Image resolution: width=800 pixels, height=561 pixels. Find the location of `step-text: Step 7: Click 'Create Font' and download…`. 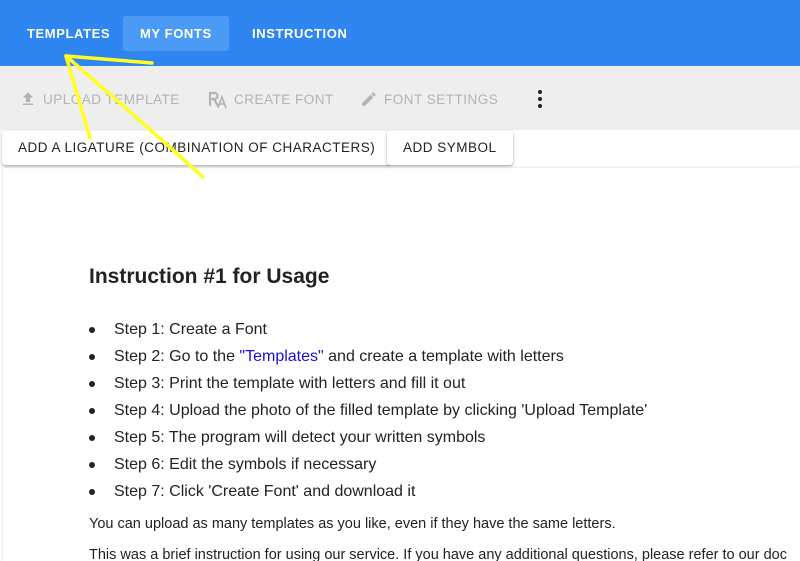

step-text: Step 7: Click 'Create Font' and download… is located at coordinates (265, 491).